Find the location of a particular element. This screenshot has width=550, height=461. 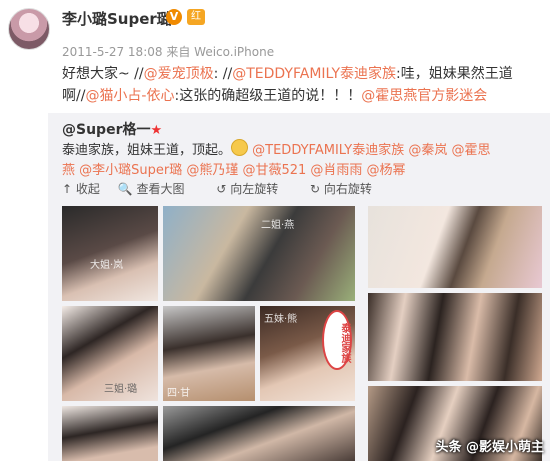

view-large-button: 🔍 查看大图 is located at coordinates (158, 189).